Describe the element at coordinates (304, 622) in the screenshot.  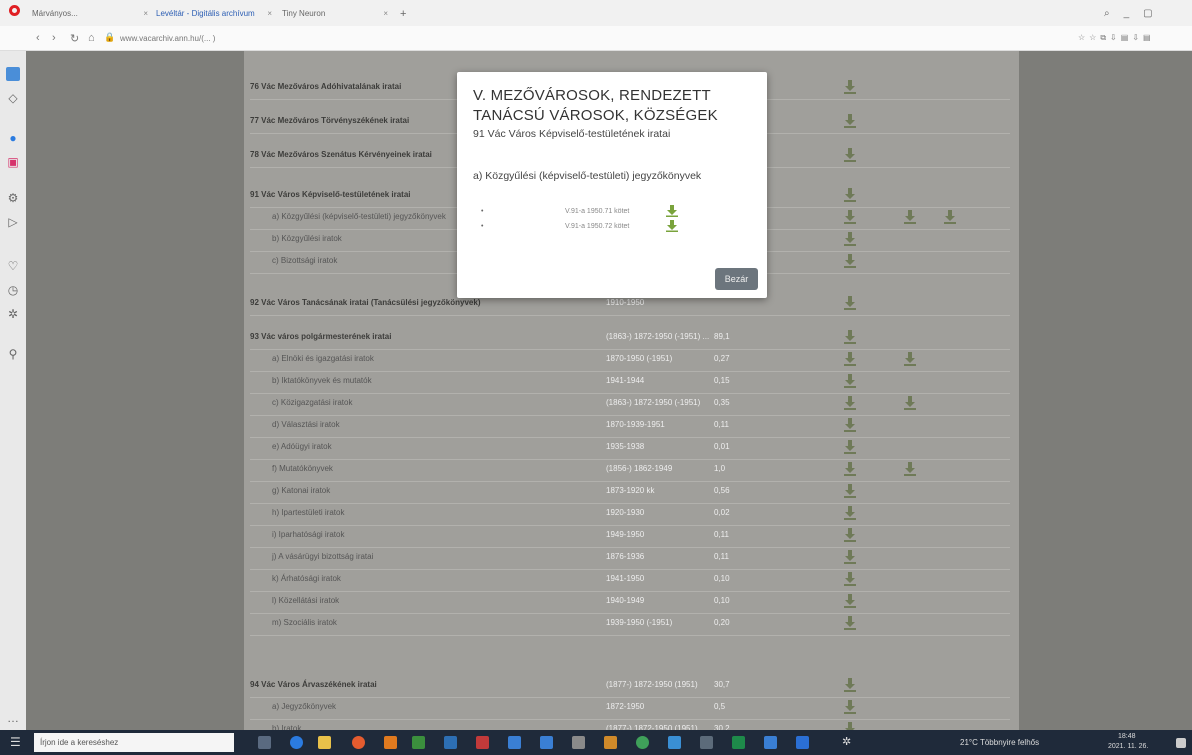
I see `sub-series-label: m) Szociális iratok` at that location.